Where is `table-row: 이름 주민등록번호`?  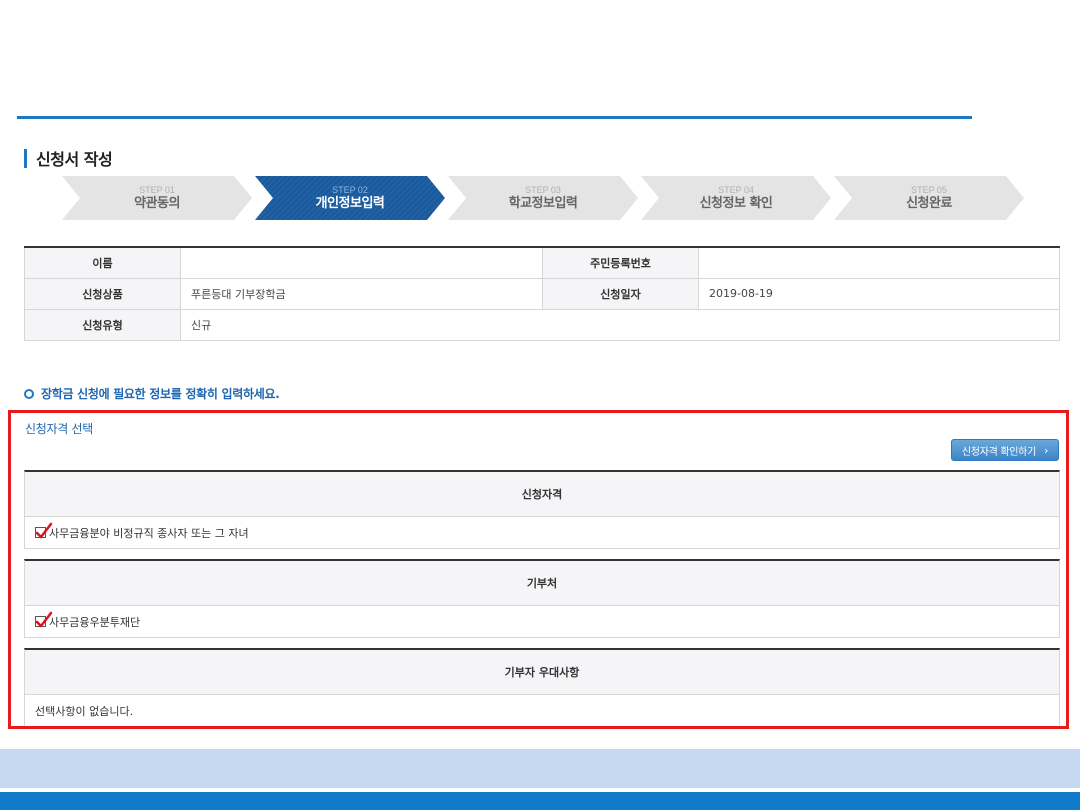
table-row: 이름 주민등록번호 is located at coordinates (542, 263).